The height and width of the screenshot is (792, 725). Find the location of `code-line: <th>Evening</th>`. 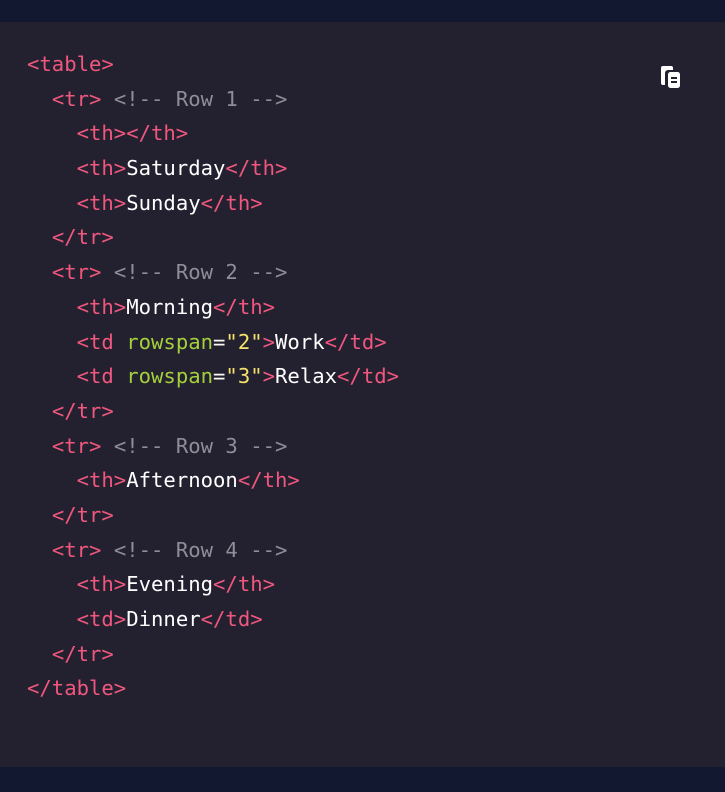

code-line: <th>Evening</th> is located at coordinates (213, 584).